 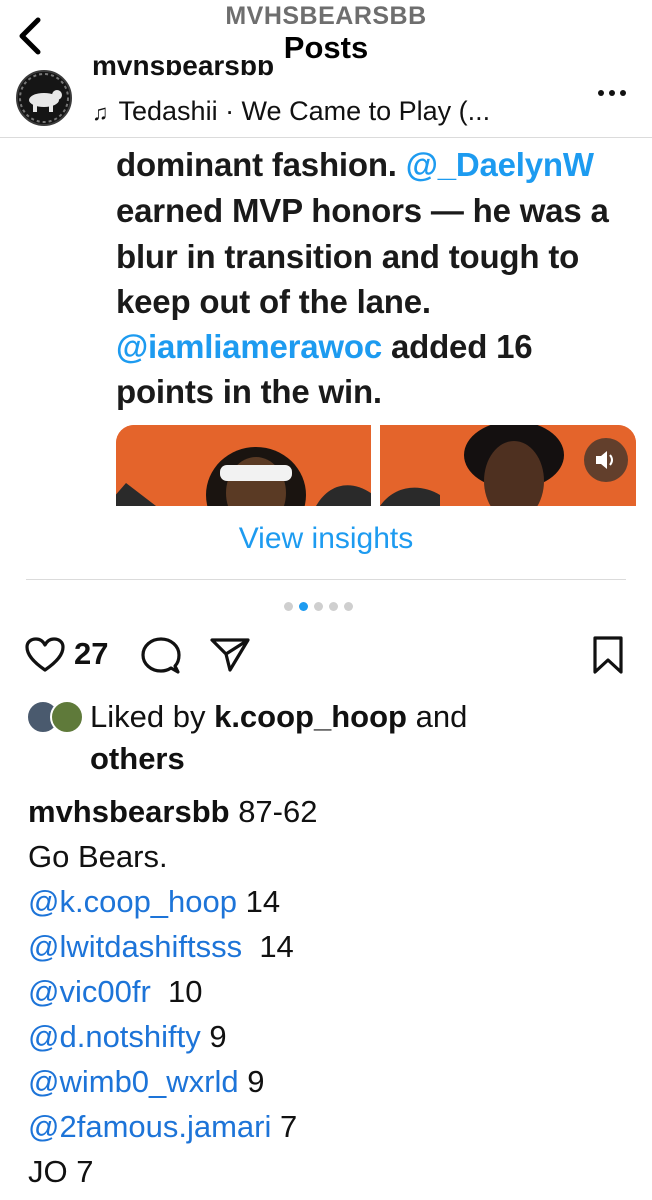 I want to click on tweet-text-line: blur in transition and tough to, so click(x=347, y=257).